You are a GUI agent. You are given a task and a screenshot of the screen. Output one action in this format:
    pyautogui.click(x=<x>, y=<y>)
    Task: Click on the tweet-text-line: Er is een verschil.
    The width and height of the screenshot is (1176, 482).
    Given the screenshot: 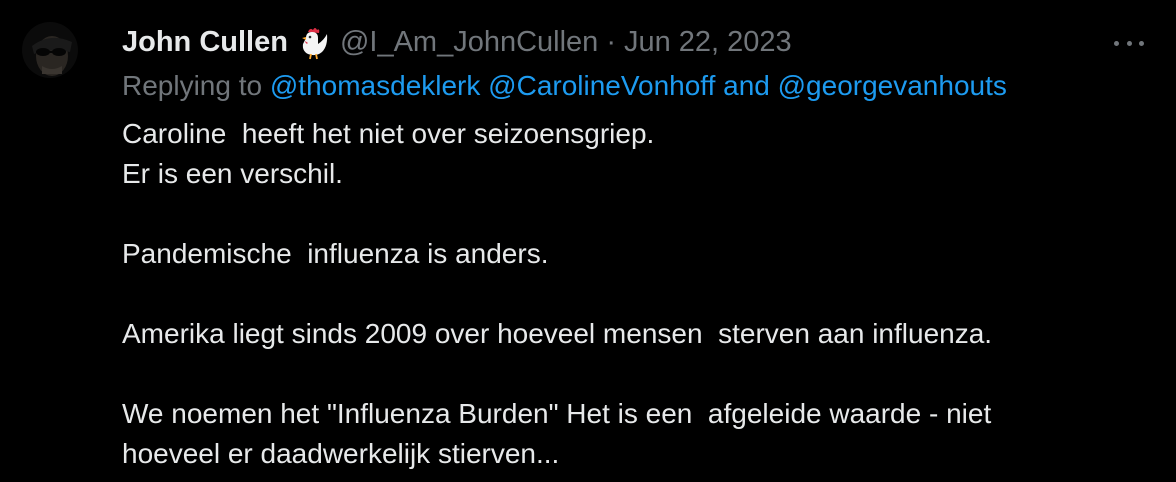 What is the action you would take?
    pyautogui.click(x=232, y=173)
    